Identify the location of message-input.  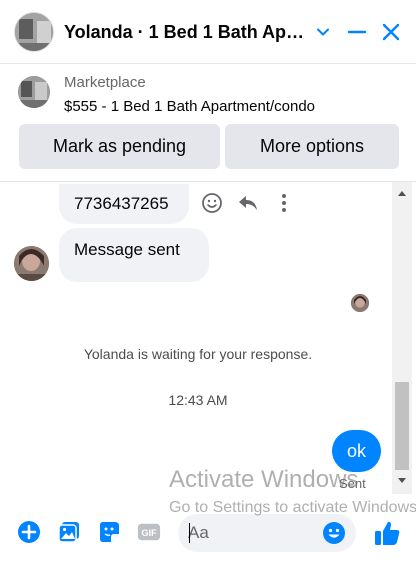
(253, 533).